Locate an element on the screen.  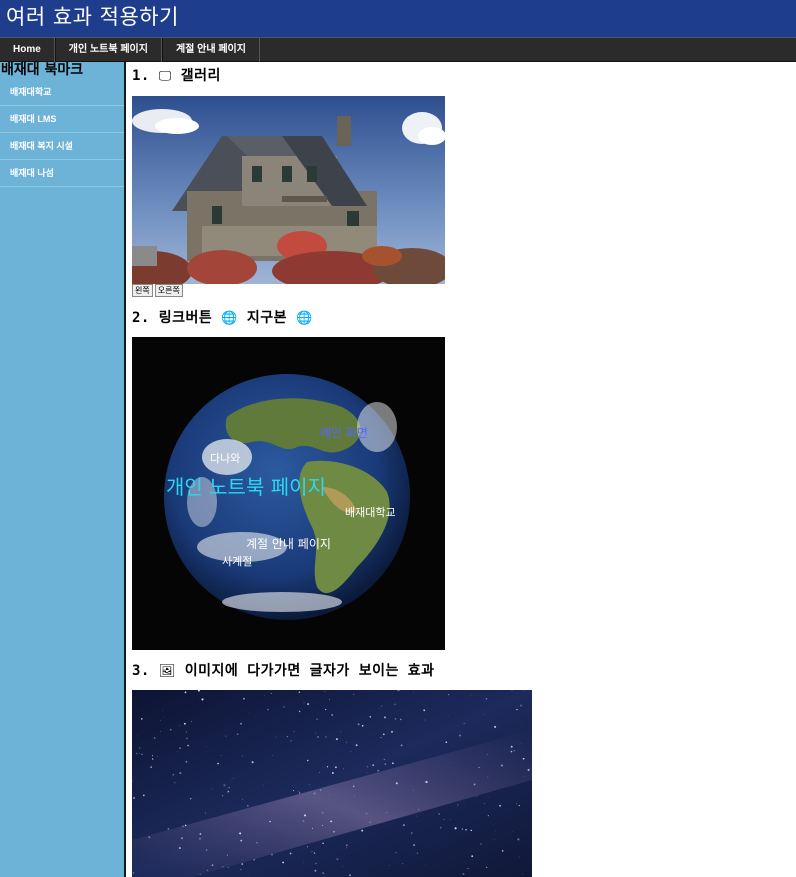
hover-image-galaxy is located at coordinates (332, 783).